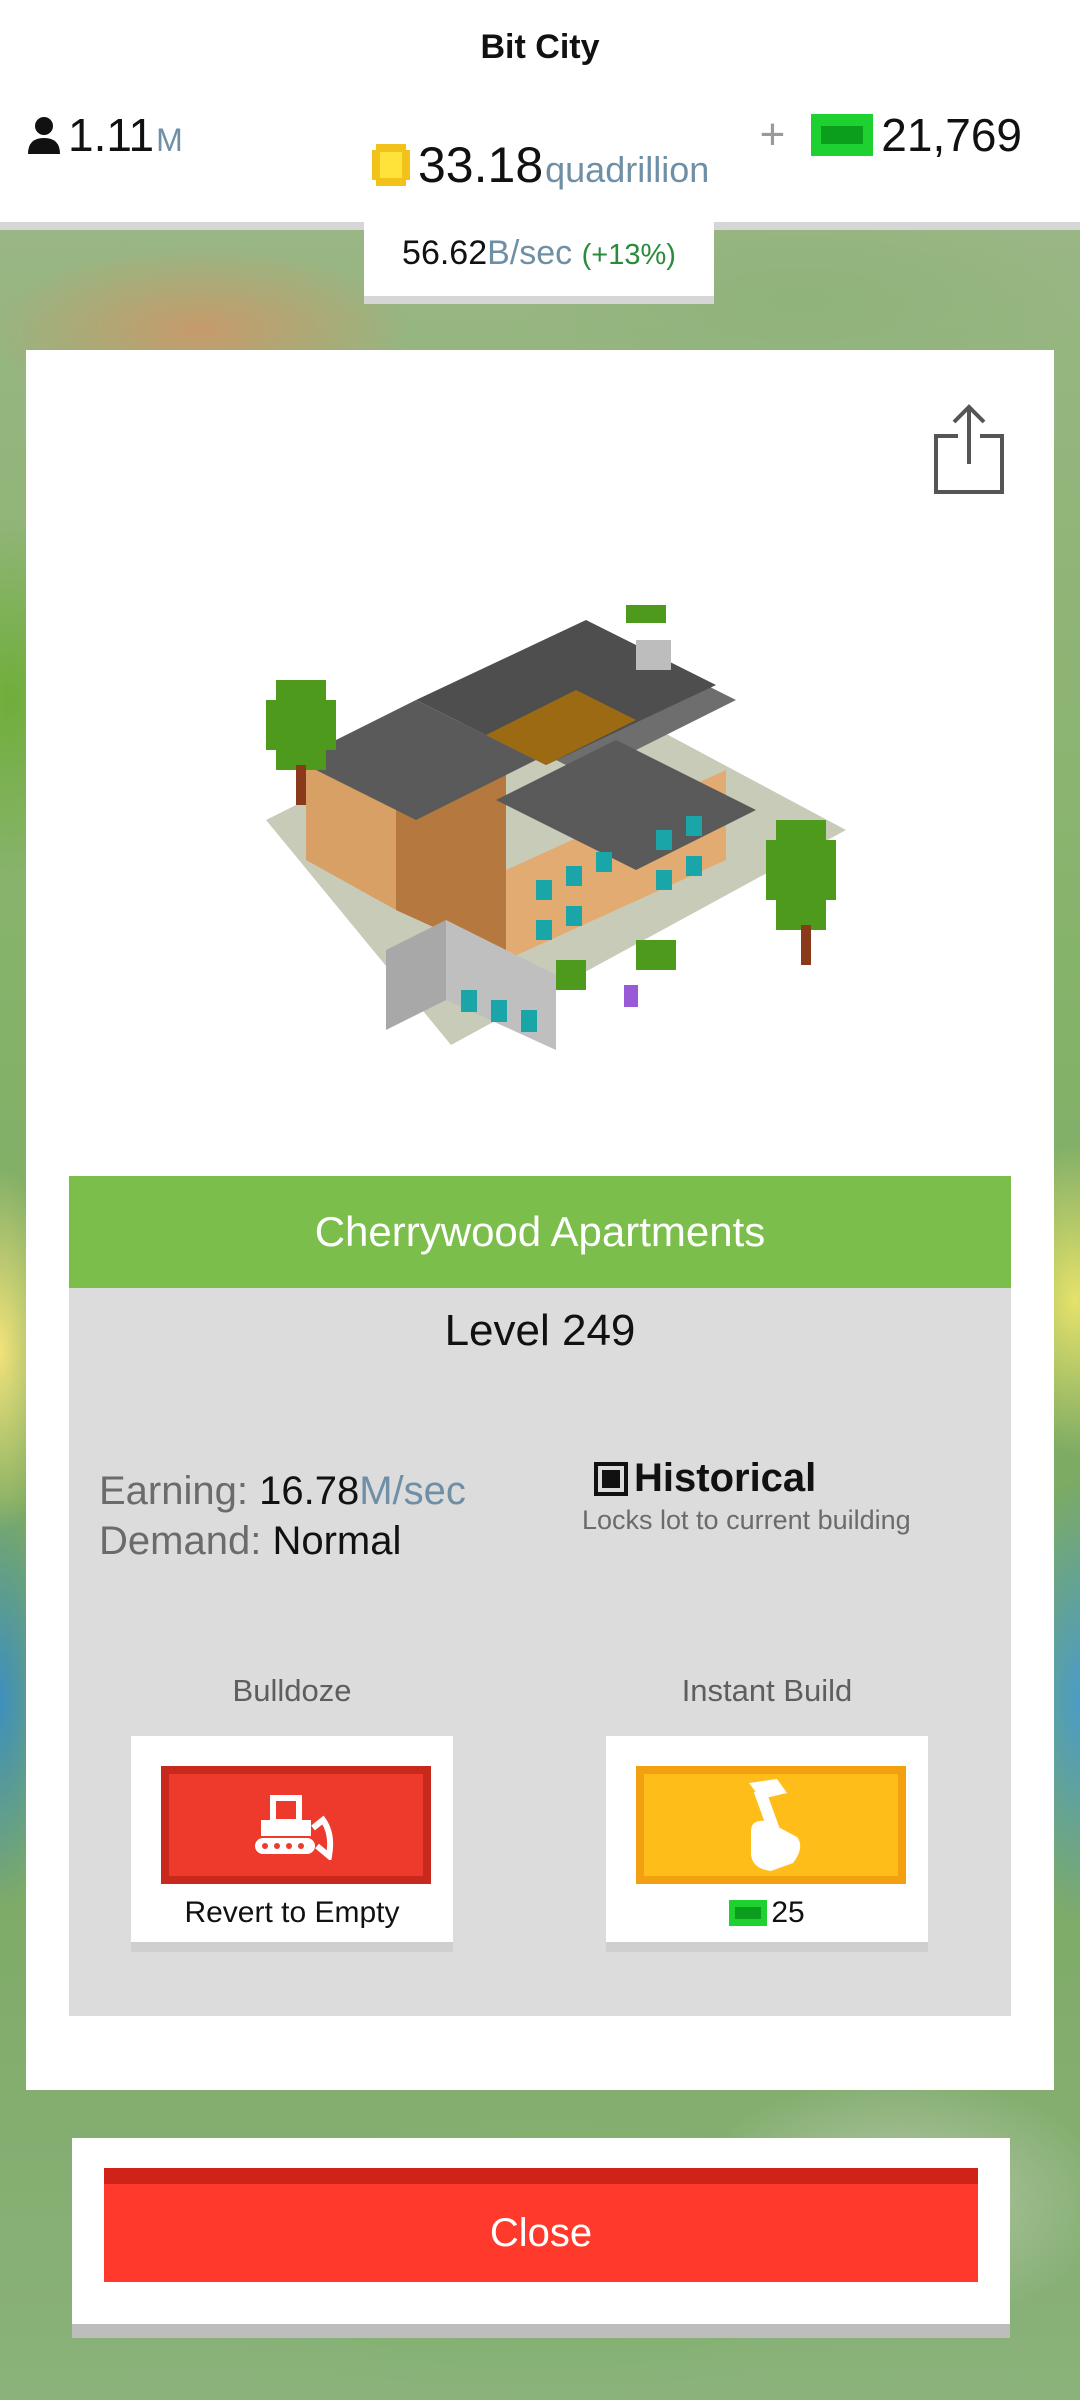 The image size is (1080, 2400). Describe the element at coordinates (337, 1541) in the screenshot. I see `demand-value: Normal` at that location.